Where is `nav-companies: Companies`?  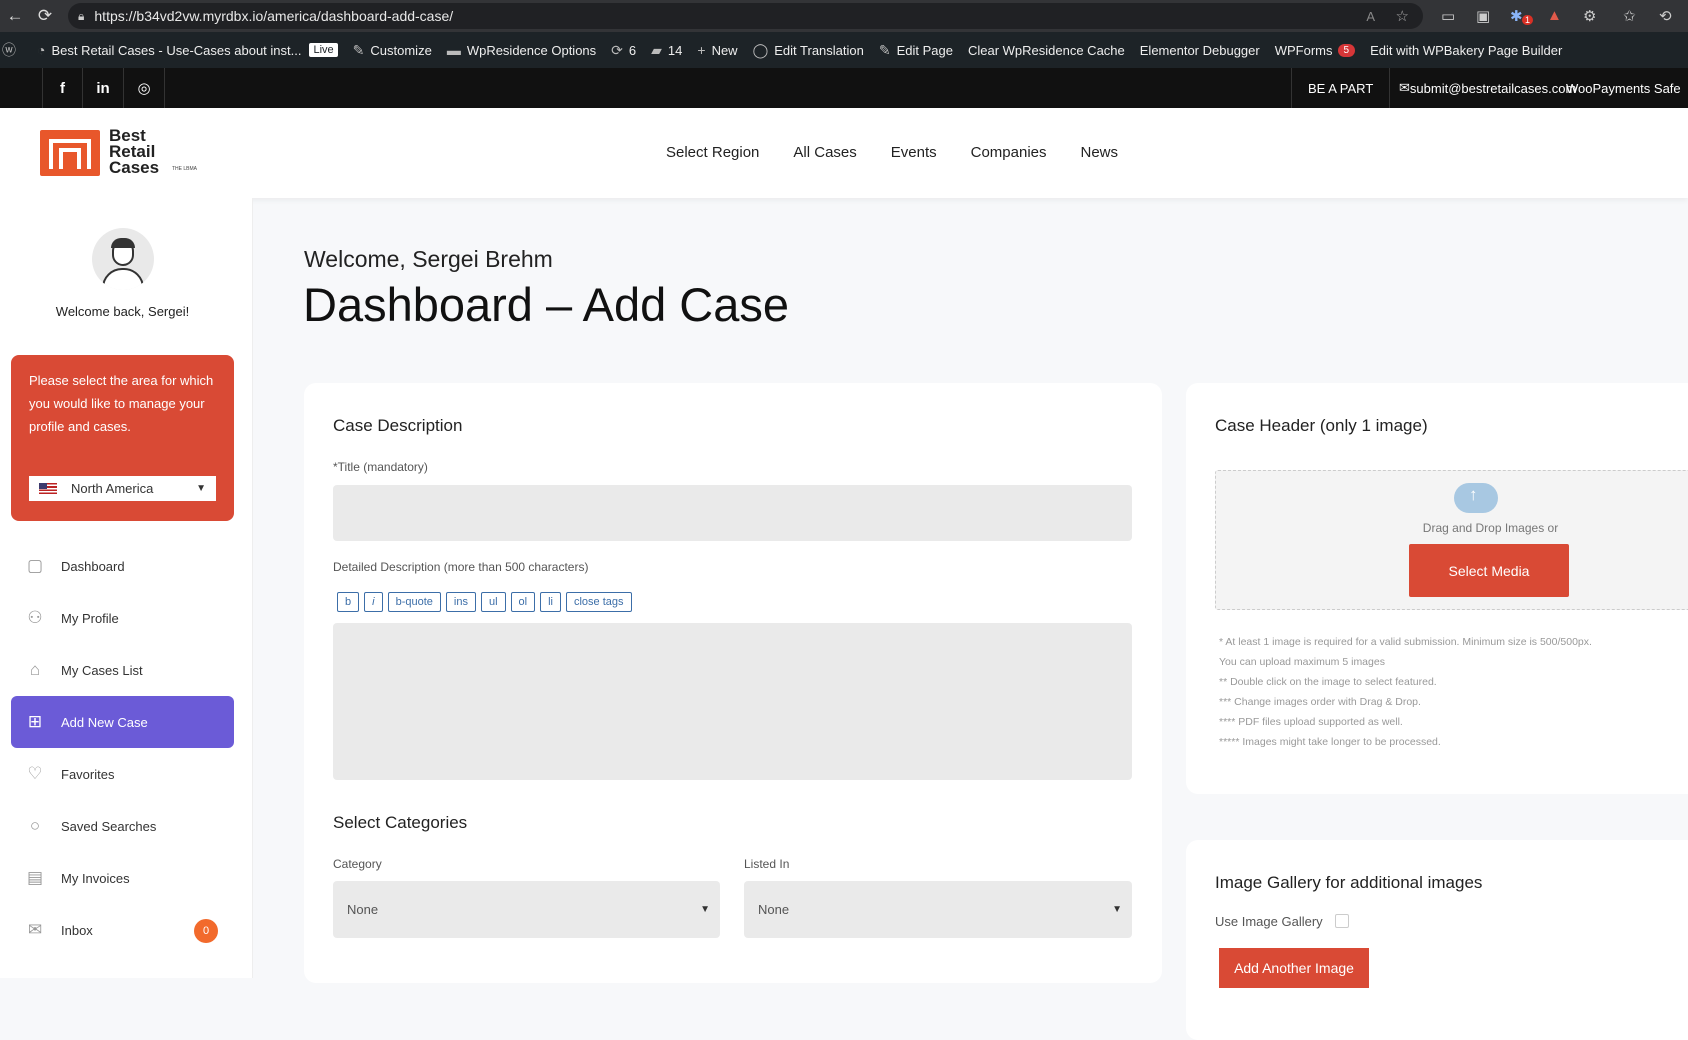 nav-companies: Companies is located at coordinates (1009, 152).